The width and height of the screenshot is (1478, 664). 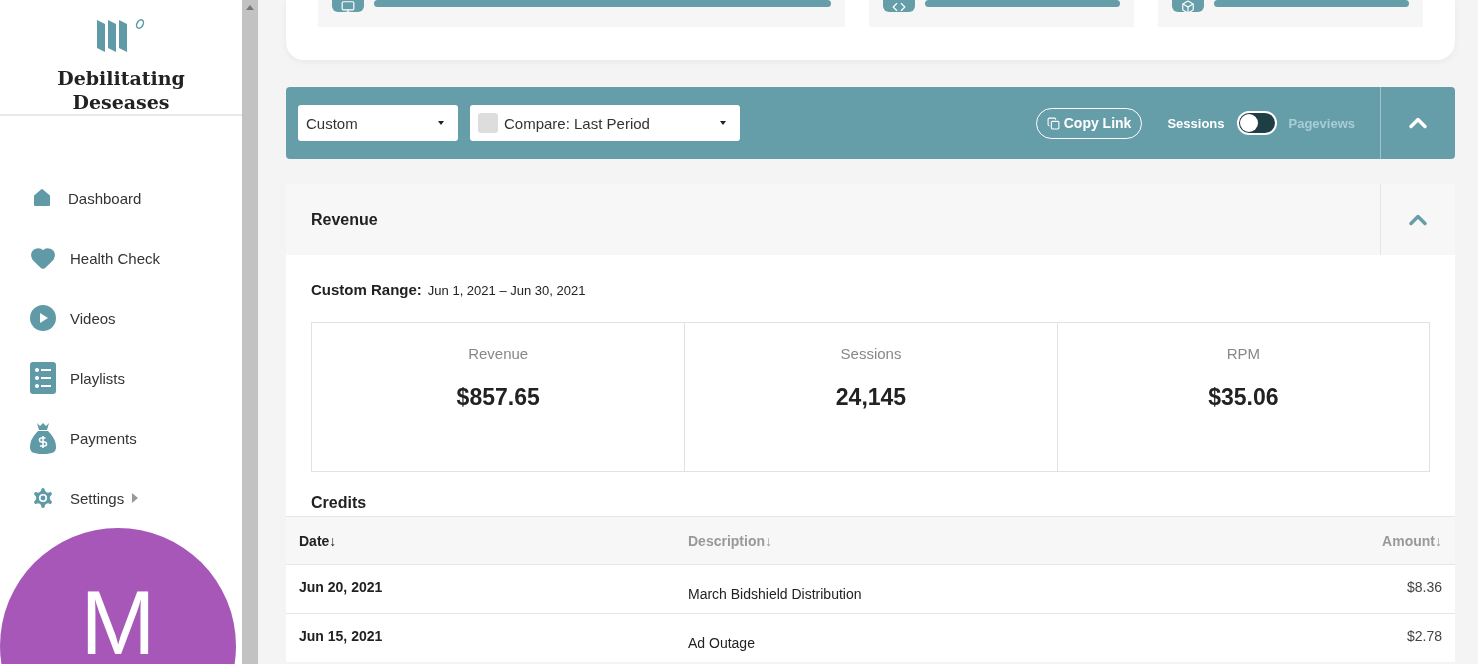 What do you see at coordinates (136, 498) in the screenshot?
I see `nav-item: Settings` at bounding box center [136, 498].